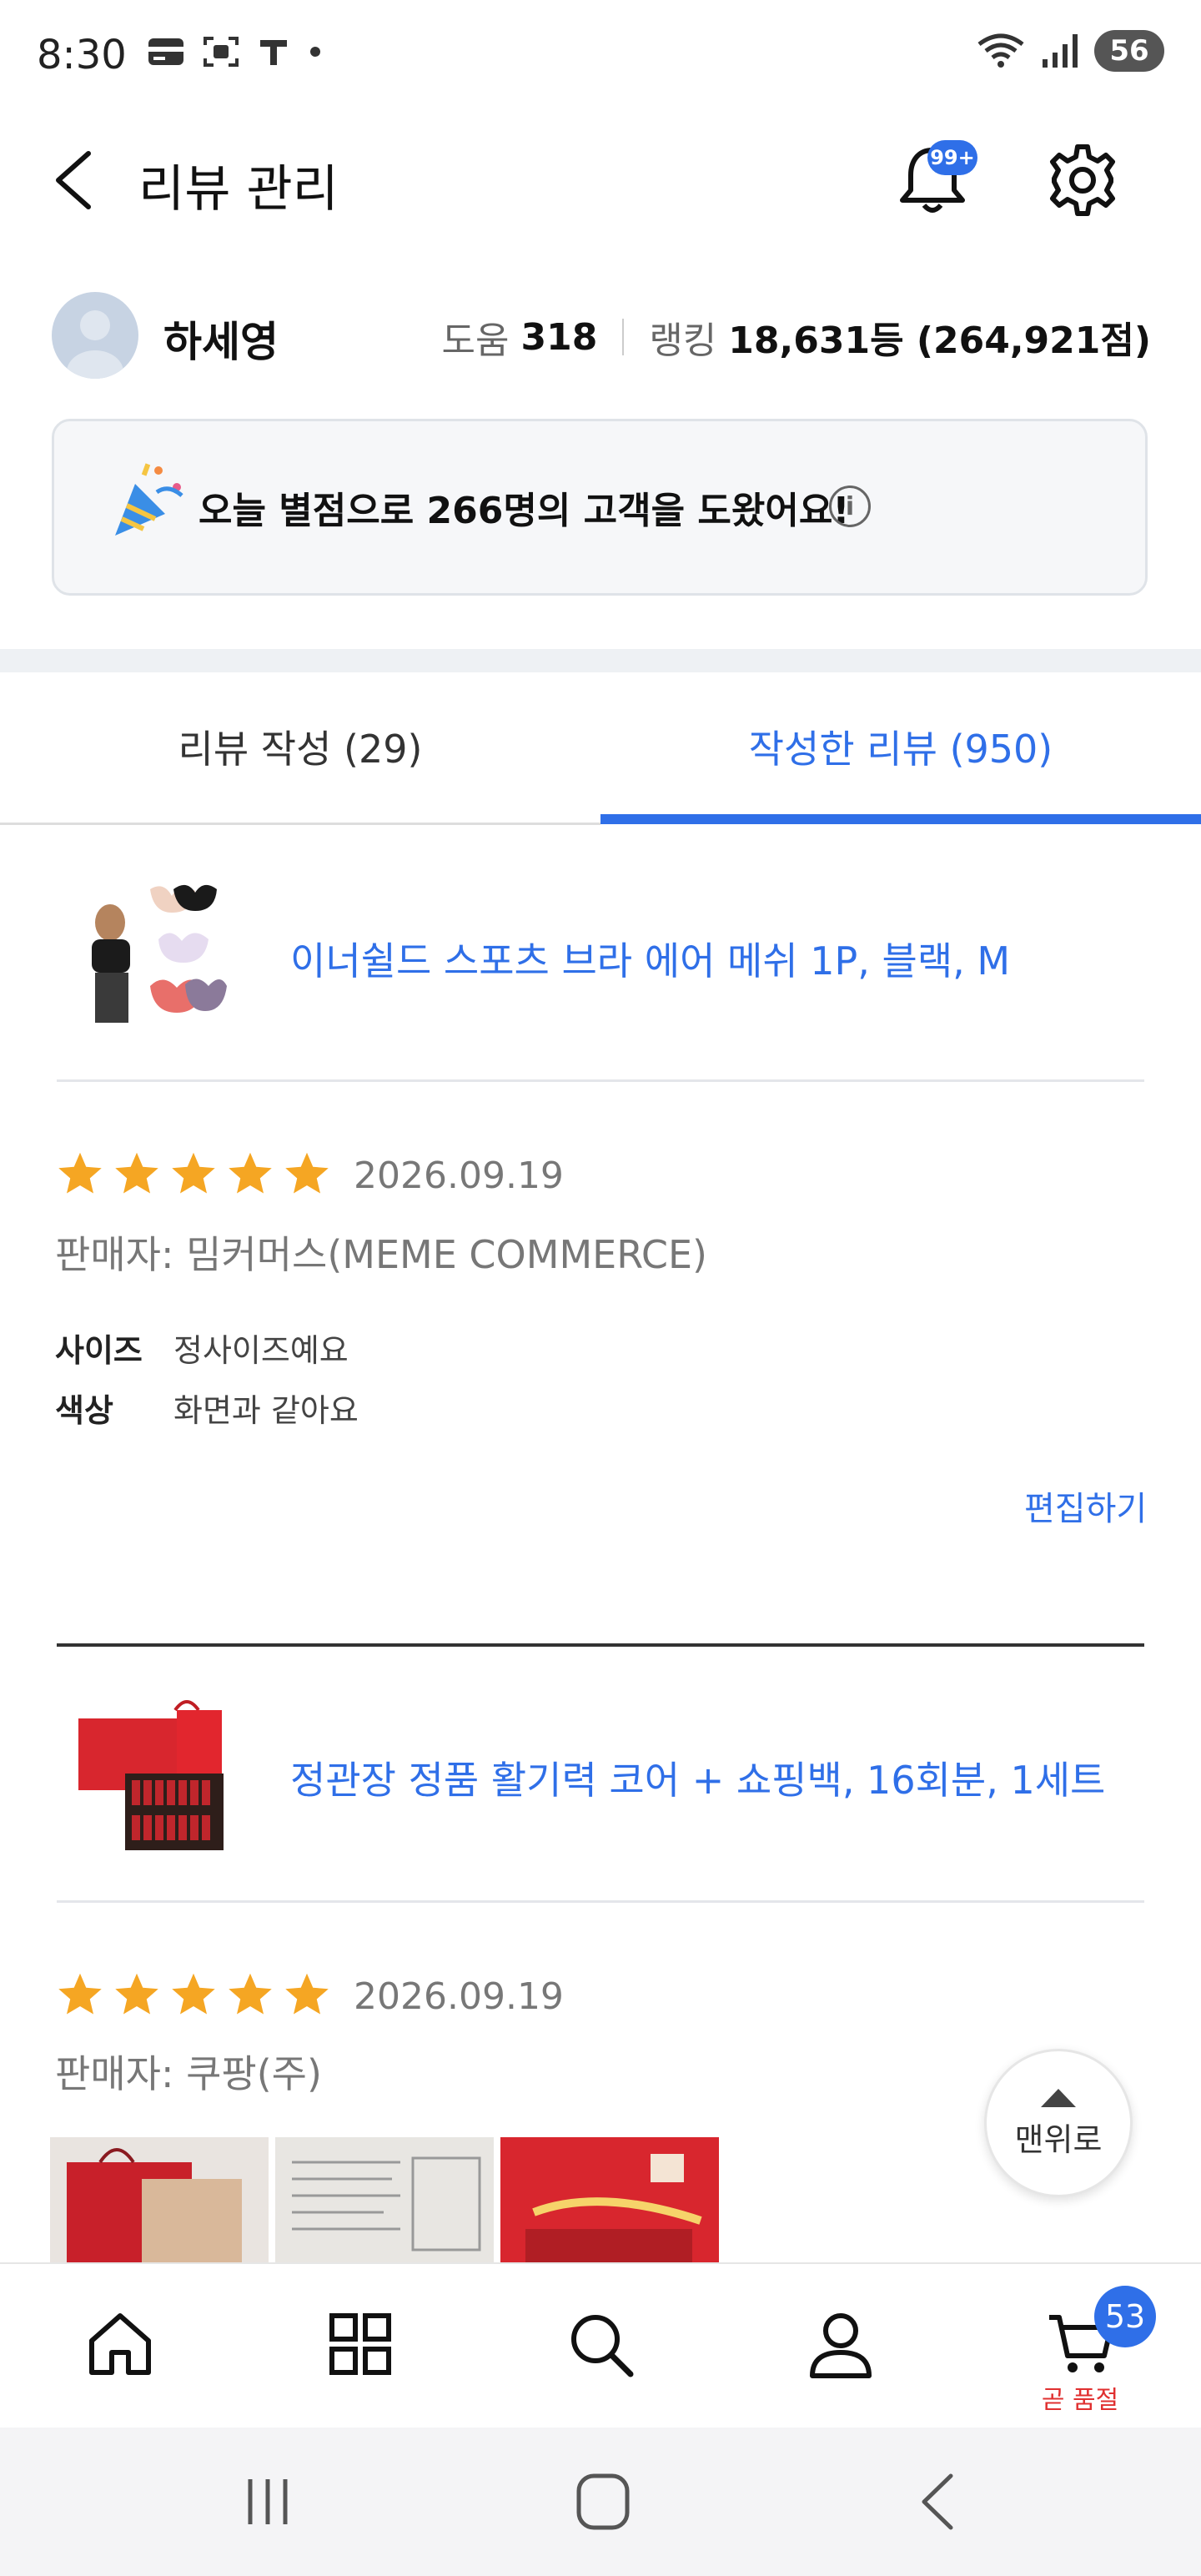 Image resolution: width=1201 pixels, height=2576 pixels. I want to click on tab-written-reviews: 작성한 리뷰 (950), so click(901, 746).